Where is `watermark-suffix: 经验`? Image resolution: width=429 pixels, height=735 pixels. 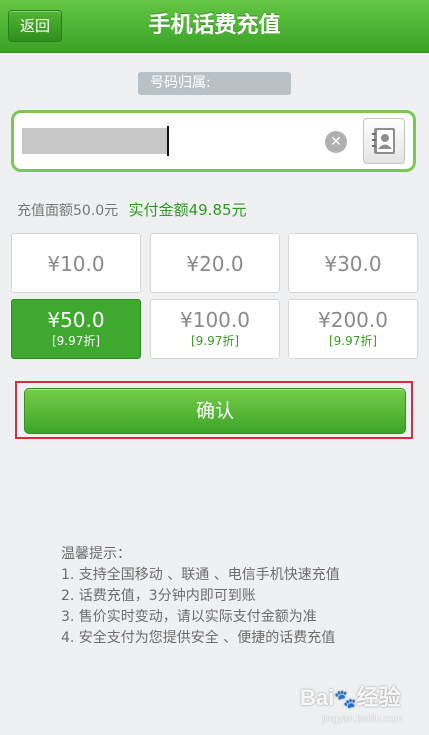
watermark-suffix: 经验 is located at coordinates (378, 697).